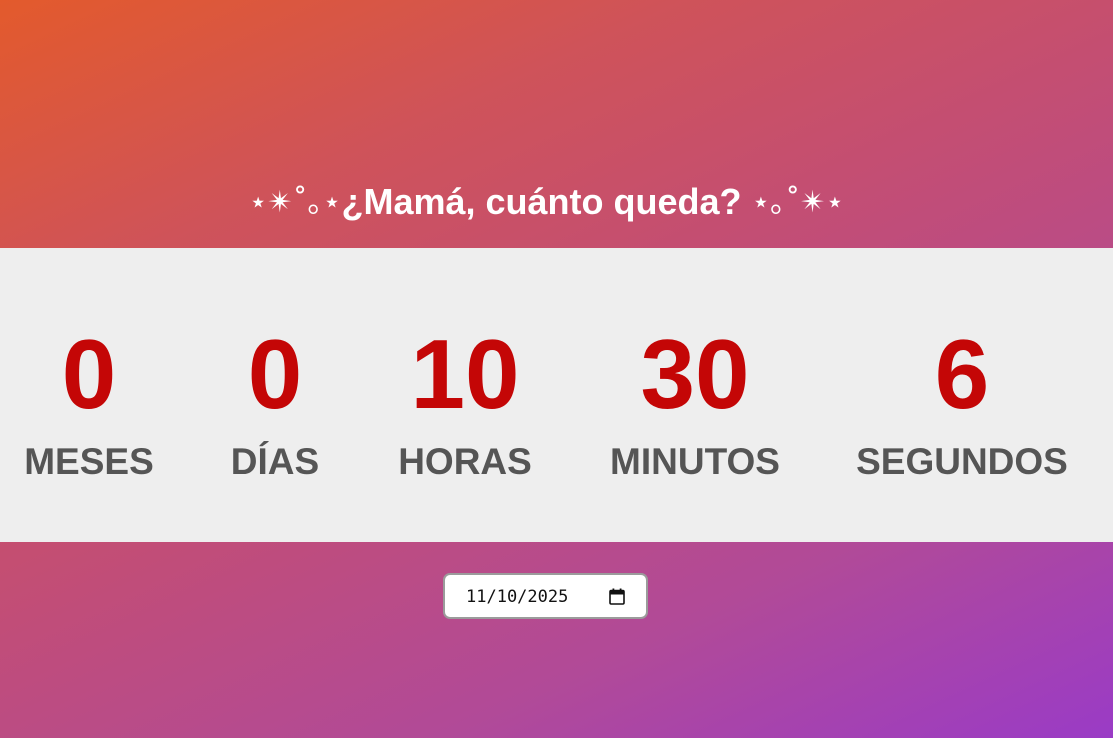 This screenshot has height=738, width=1113. What do you see at coordinates (89, 374) in the screenshot?
I see `months-value: 0` at bounding box center [89, 374].